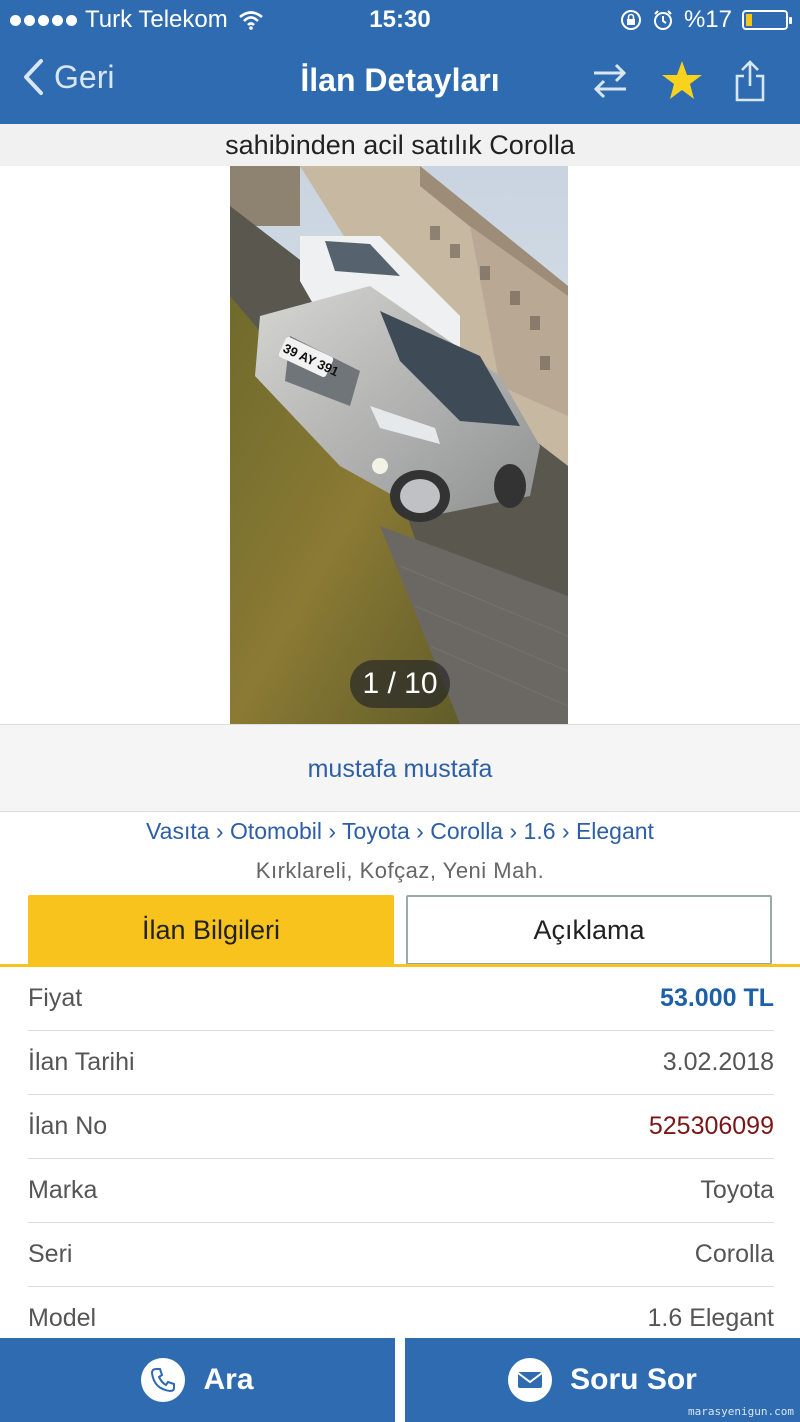 This screenshot has width=800, height=1422. What do you see at coordinates (401, 1127) in the screenshot?
I see `info-row-listing-no: İlan No 525306099` at bounding box center [401, 1127].